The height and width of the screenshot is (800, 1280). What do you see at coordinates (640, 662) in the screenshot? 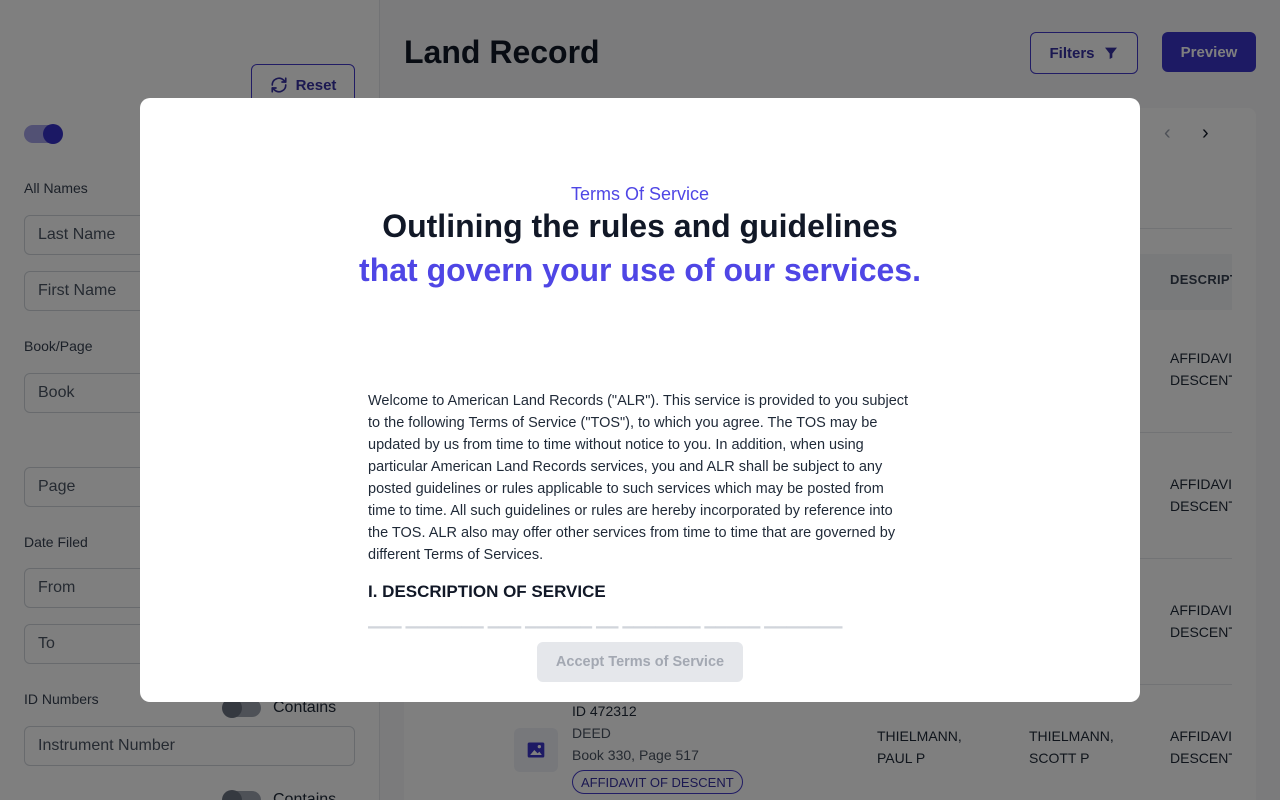
I see `accept-terms-button: Accept Terms of Service` at bounding box center [640, 662].